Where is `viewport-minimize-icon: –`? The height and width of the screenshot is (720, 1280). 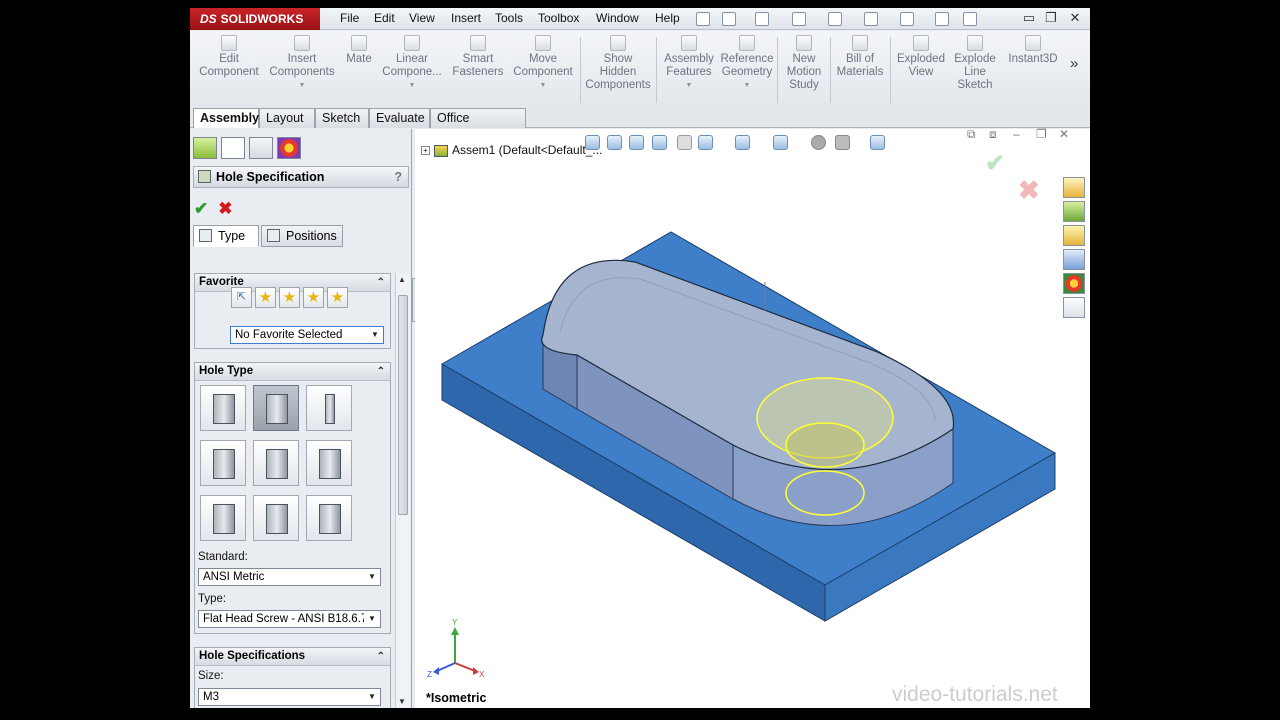
viewport-minimize-icon: – is located at coordinates (1020, 134).